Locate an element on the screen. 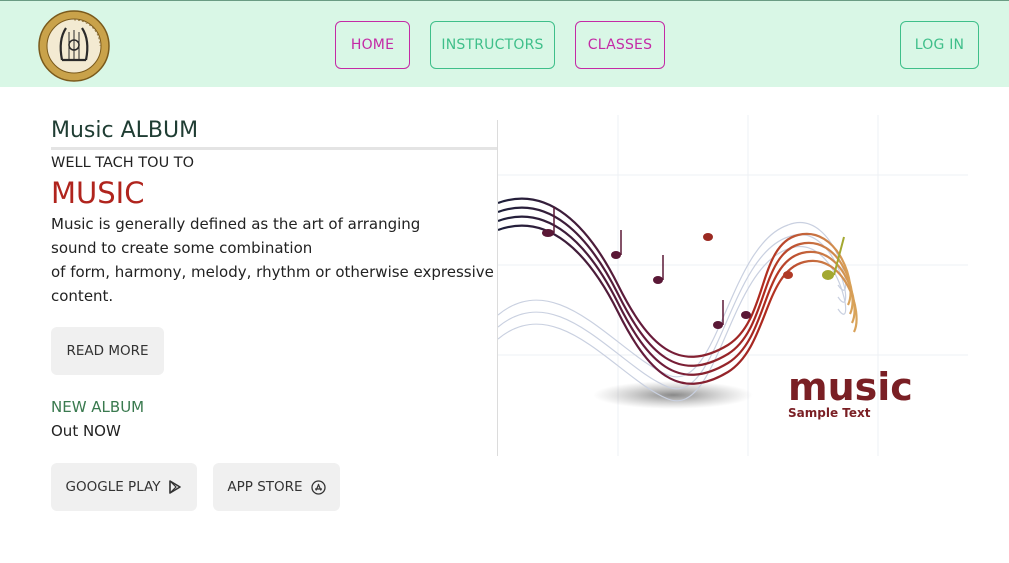 The height and width of the screenshot is (563, 1009). google-play-button: GOOGLE PLAY is located at coordinates (124, 487).